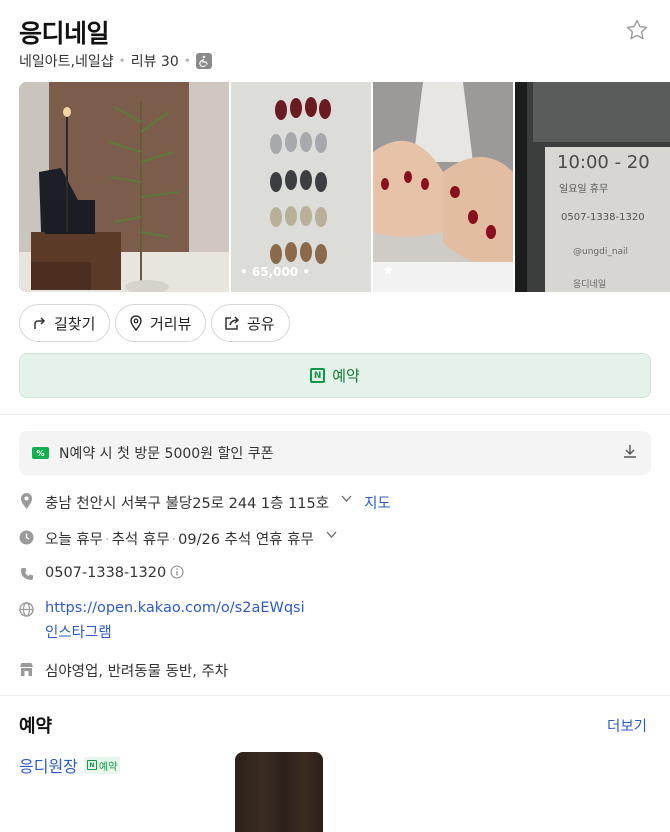  I want to click on hours-row: 오늘 휴무 · 추석 휴무 · 09/26 추석 연휴 휴무, so click(178, 538).